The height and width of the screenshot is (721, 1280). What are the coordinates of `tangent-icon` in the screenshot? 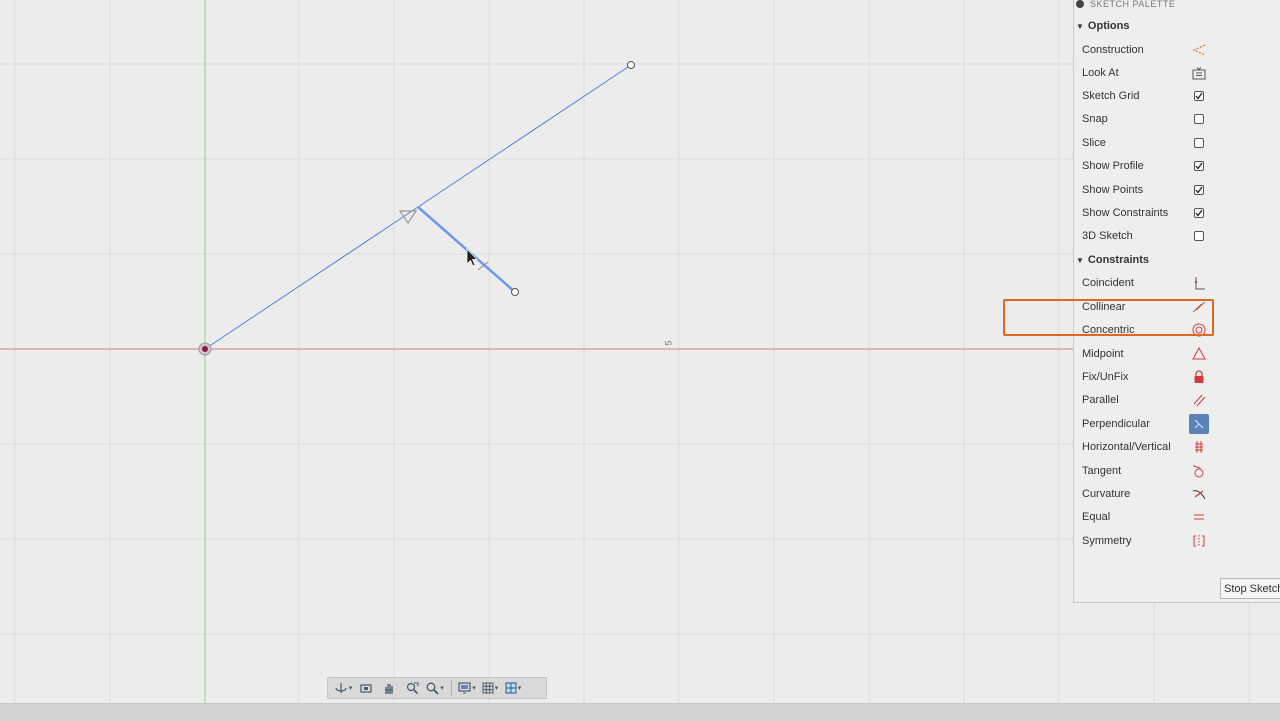 It's located at (1199, 471).